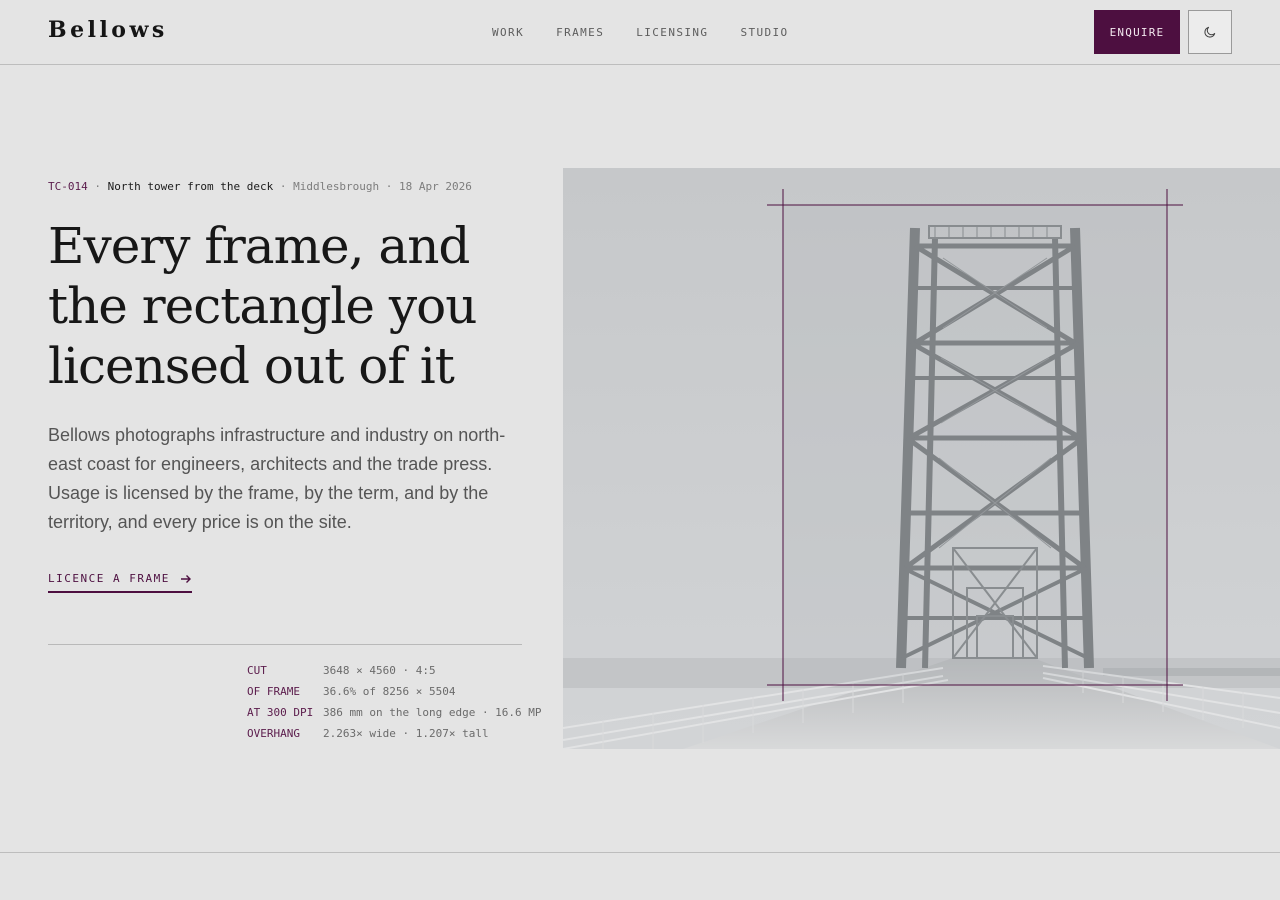 The height and width of the screenshot is (900, 1280). What do you see at coordinates (764, 32) in the screenshot?
I see `nav-item-studio: STUDIO` at bounding box center [764, 32].